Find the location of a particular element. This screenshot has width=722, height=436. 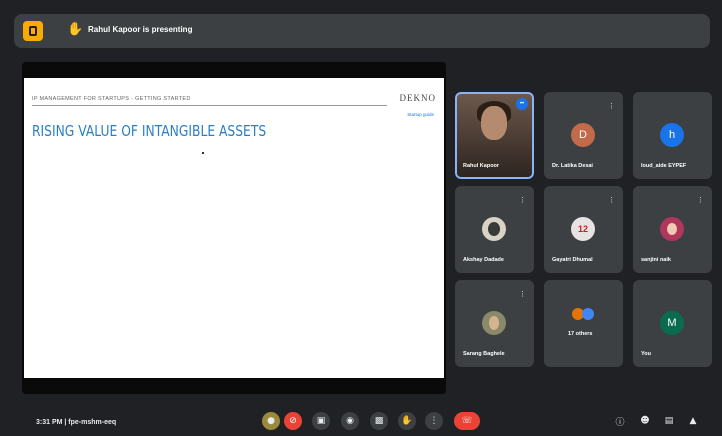

participant-avatar: D is located at coordinates (583, 135).